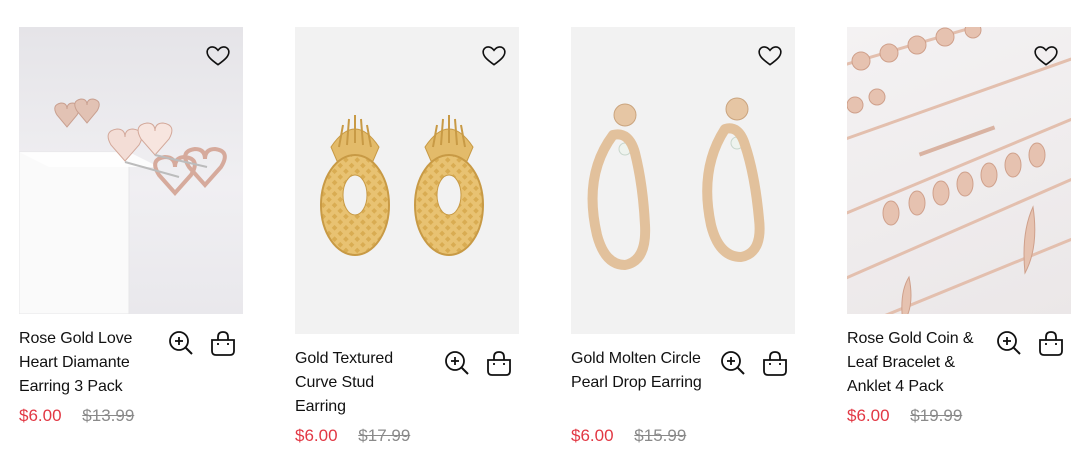 This screenshot has height=462, width=1080. I want to click on original-price: $17.99, so click(384, 435).